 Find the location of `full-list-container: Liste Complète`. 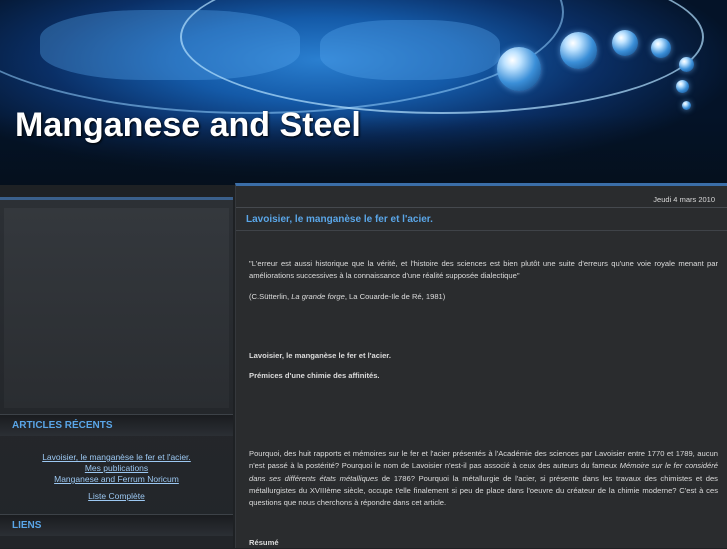

full-list-container: Liste Complète is located at coordinates (116, 496).